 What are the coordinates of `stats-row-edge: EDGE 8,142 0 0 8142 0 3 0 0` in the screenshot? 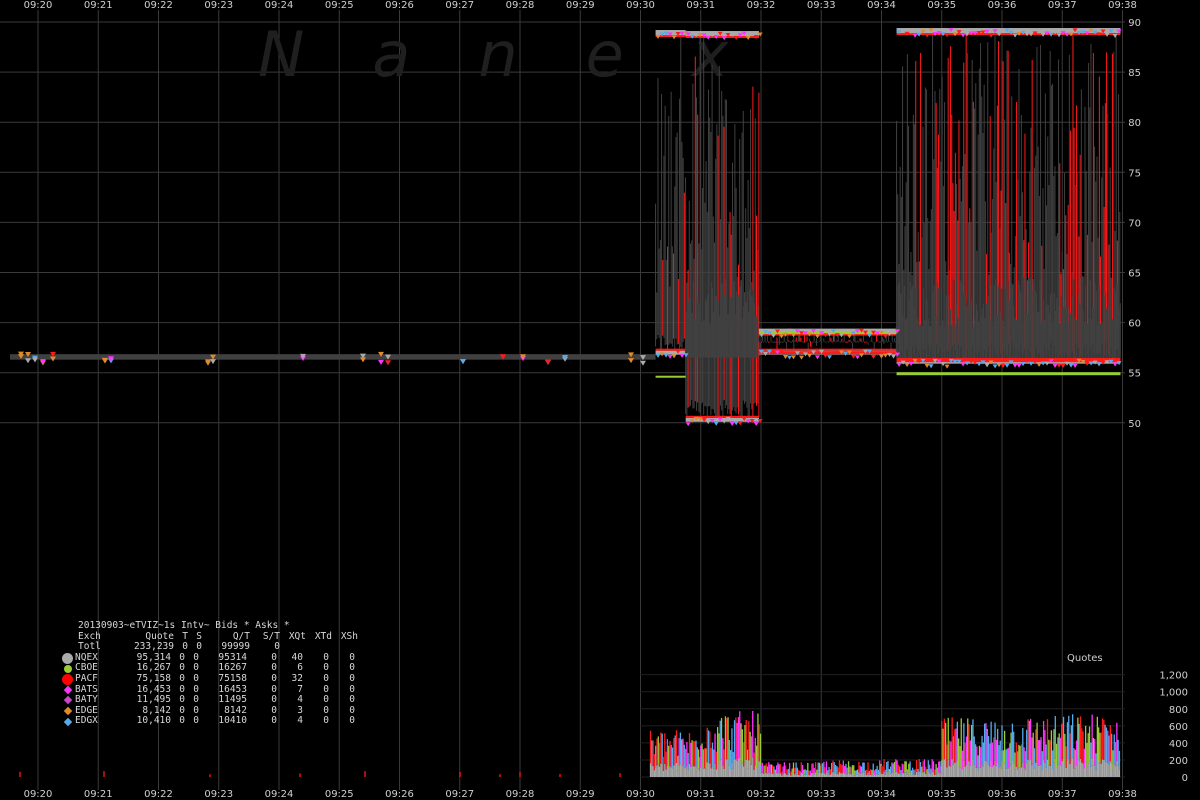 It's located at (210, 711).